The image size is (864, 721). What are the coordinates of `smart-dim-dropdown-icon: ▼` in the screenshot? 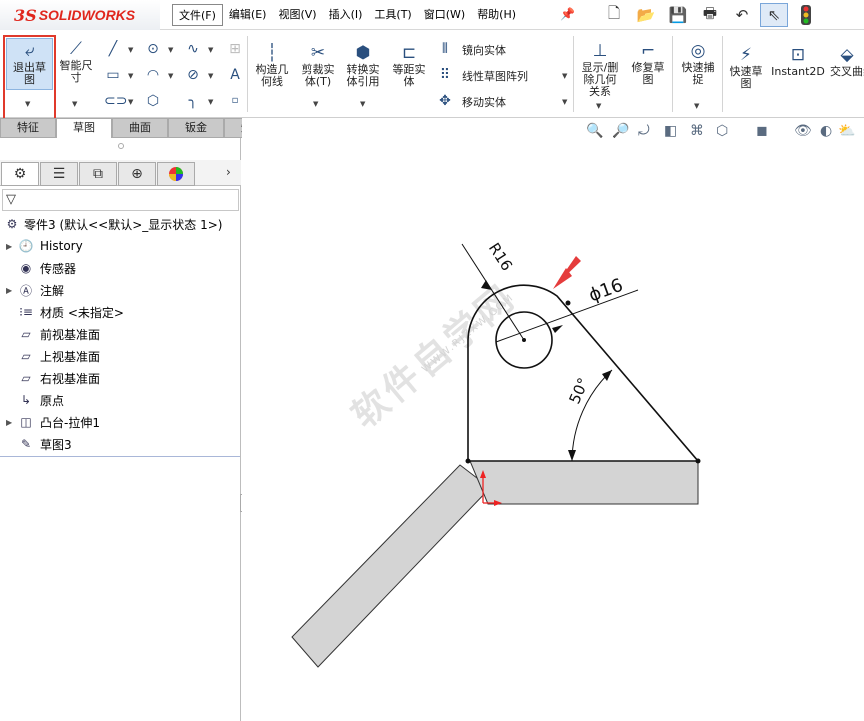 It's located at (74, 104).